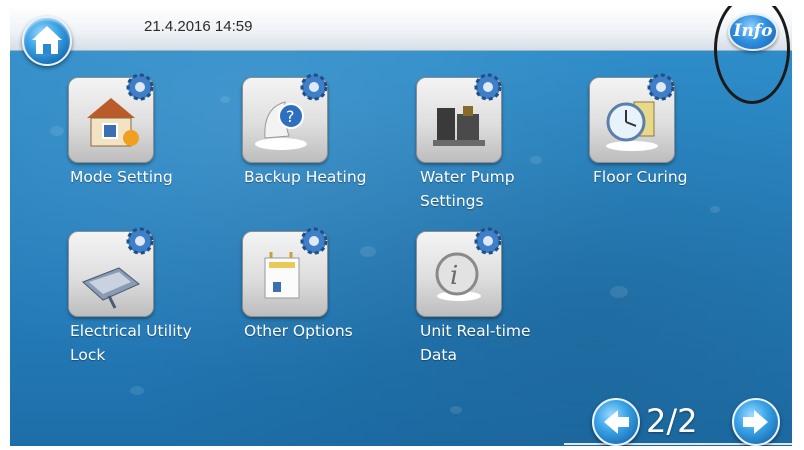  What do you see at coordinates (467, 177) in the screenshot?
I see `menu-item-label: Water Pump` at bounding box center [467, 177].